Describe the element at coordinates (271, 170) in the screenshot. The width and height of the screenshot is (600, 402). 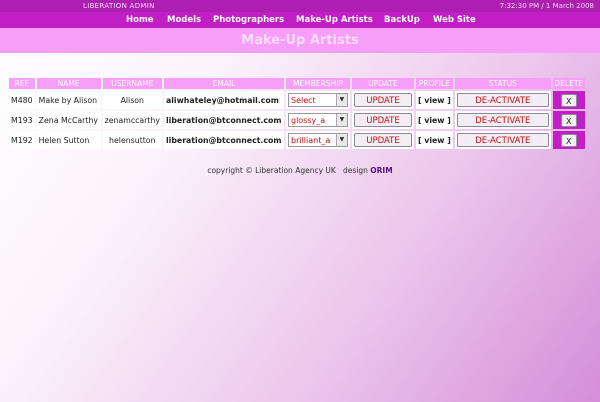
I see `copyright-text: copyright © Liberation Agency UK` at that location.